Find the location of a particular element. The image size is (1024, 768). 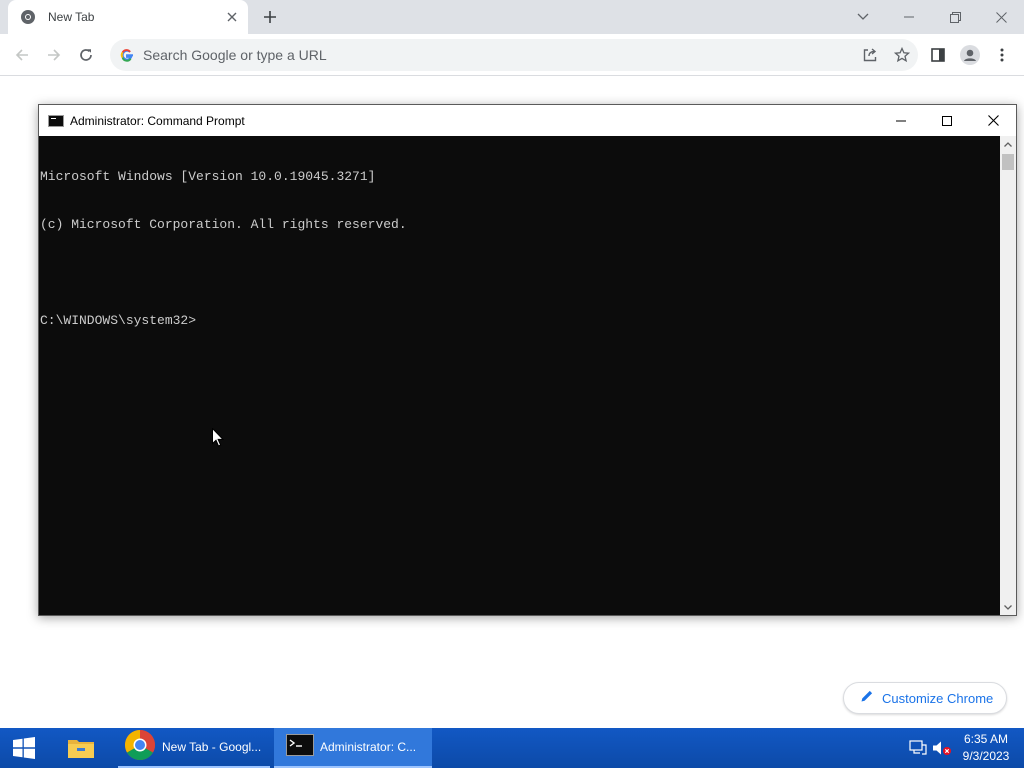

chrome-minimize-icon is located at coordinates (909, 17).